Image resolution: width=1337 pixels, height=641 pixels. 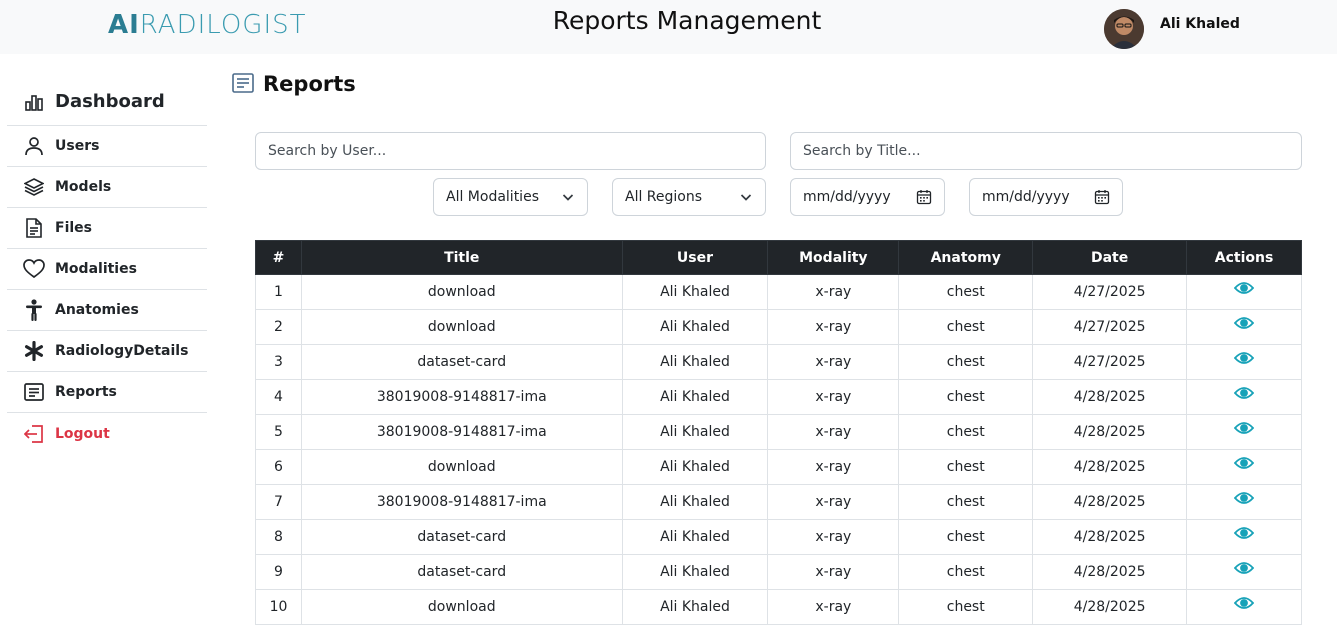 What do you see at coordinates (82, 433) in the screenshot?
I see `sidebar-item-label: Logout` at bounding box center [82, 433].